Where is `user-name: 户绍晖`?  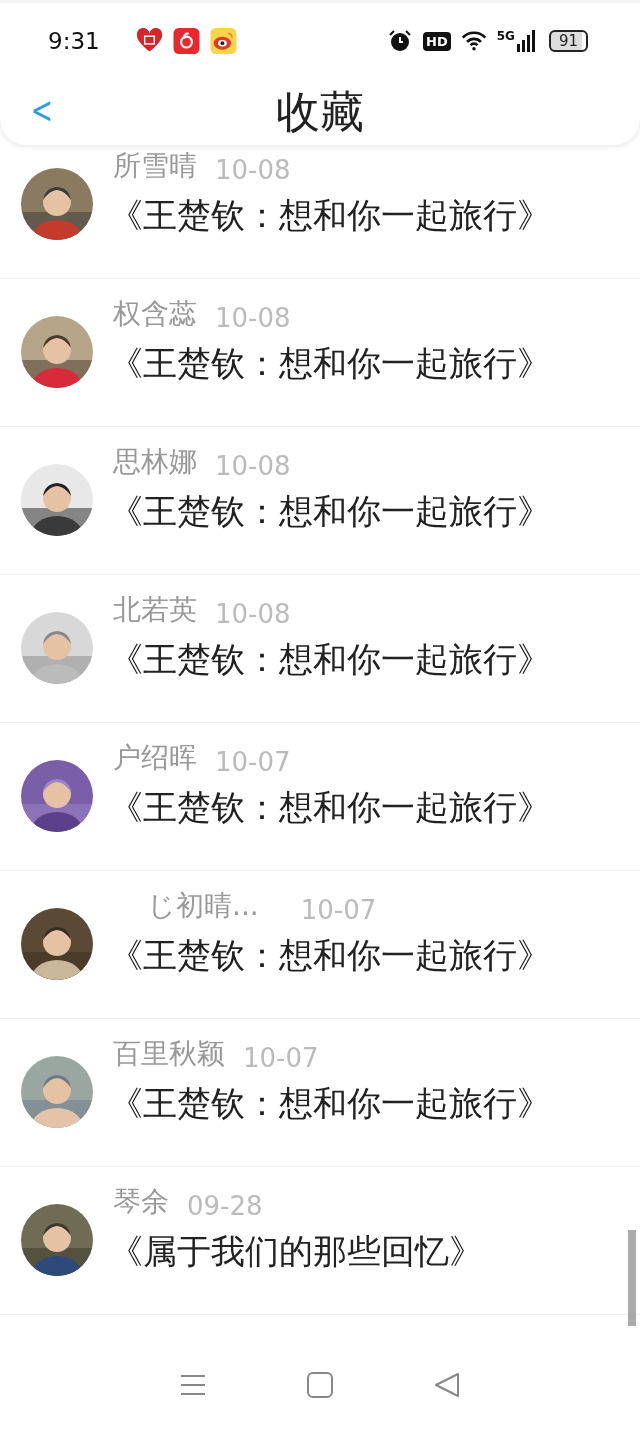
user-name: 户绍晖 is located at coordinates (155, 758).